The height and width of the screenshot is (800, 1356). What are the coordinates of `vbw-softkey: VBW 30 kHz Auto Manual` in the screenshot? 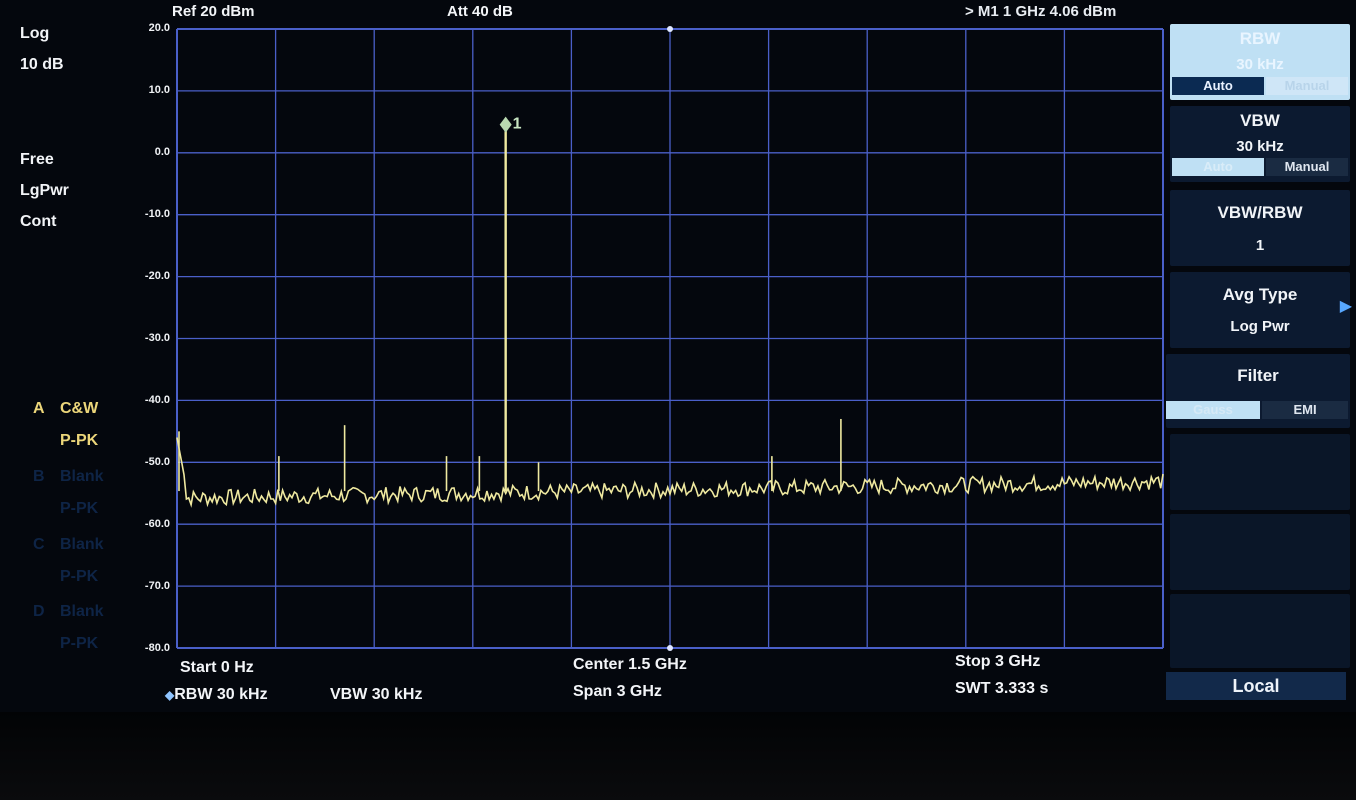 It's located at (1260, 144).